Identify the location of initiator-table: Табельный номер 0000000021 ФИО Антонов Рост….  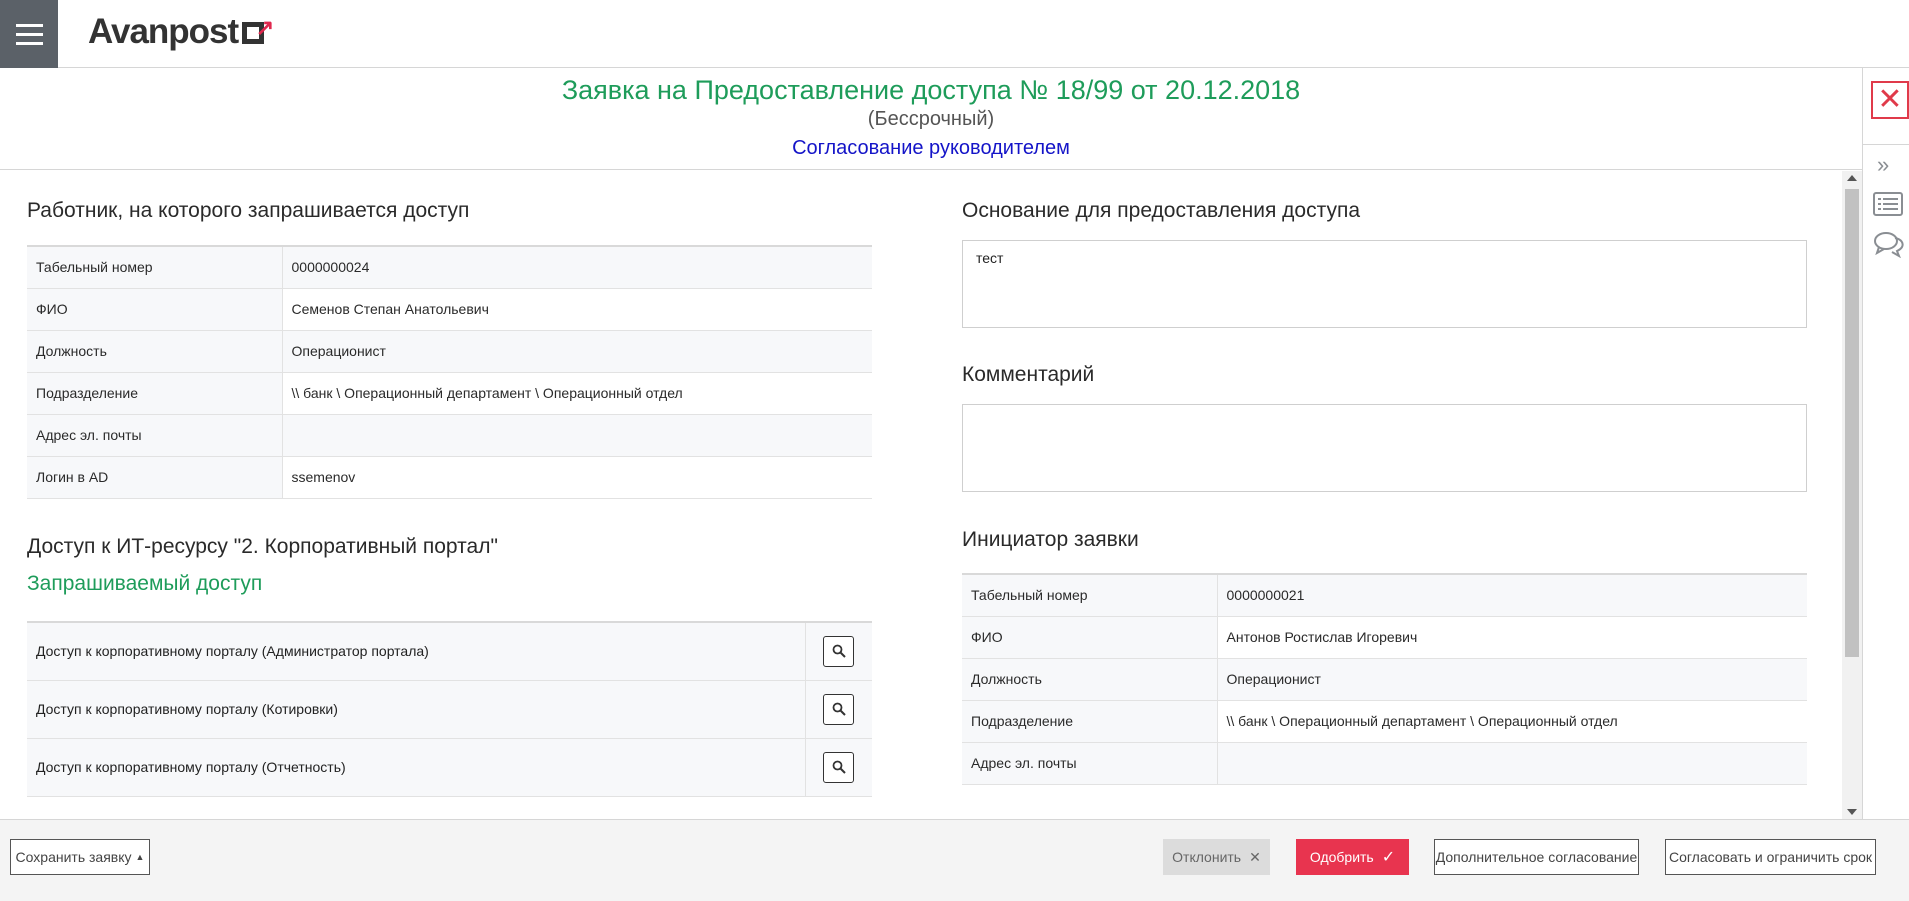
(1384, 679).